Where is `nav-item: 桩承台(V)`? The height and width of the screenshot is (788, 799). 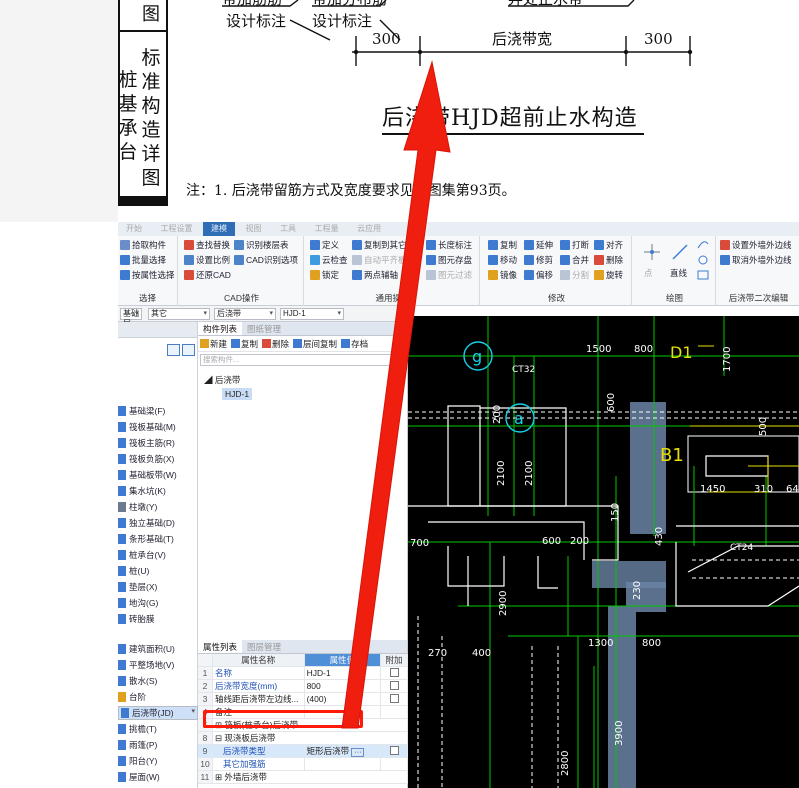 nav-item: 桩承台(V) is located at coordinates (158, 555).